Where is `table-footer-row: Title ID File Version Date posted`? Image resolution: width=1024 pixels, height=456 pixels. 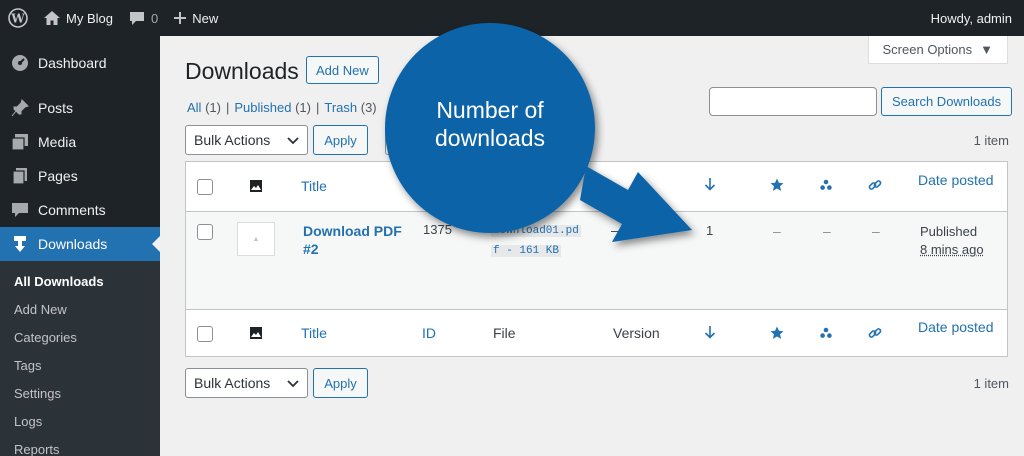 table-footer-row: Title ID File Version Date posted is located at coordinates (596, 333).